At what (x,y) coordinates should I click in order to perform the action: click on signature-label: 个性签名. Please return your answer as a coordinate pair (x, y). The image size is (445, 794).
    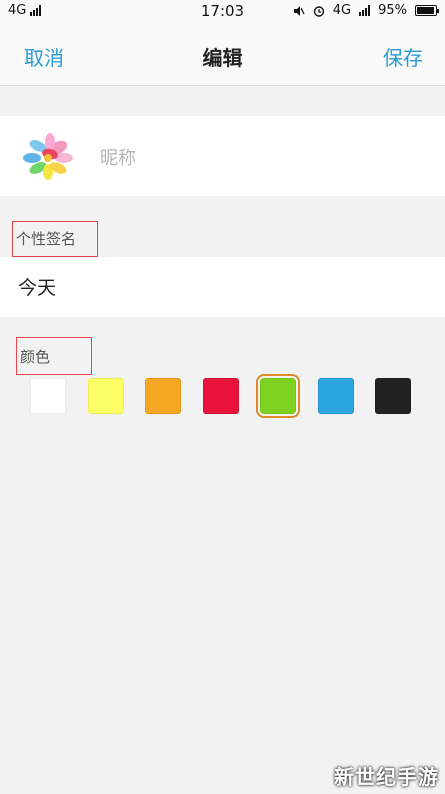
    Looking at the image, I should click on (55, 239).